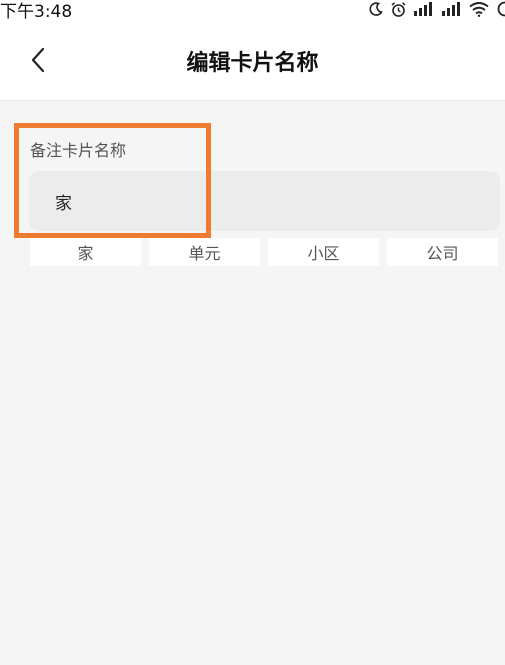  I want to click on wifi-icon, so click(479, 9).